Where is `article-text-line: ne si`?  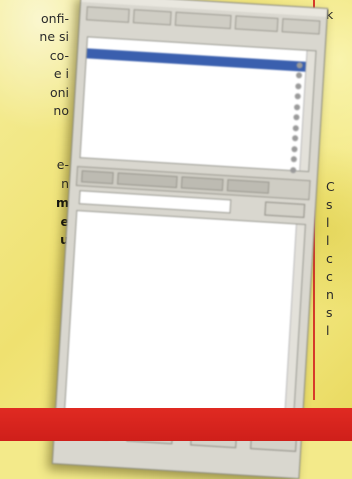 article-text-line: ne si is located at coordinates (54, 36).